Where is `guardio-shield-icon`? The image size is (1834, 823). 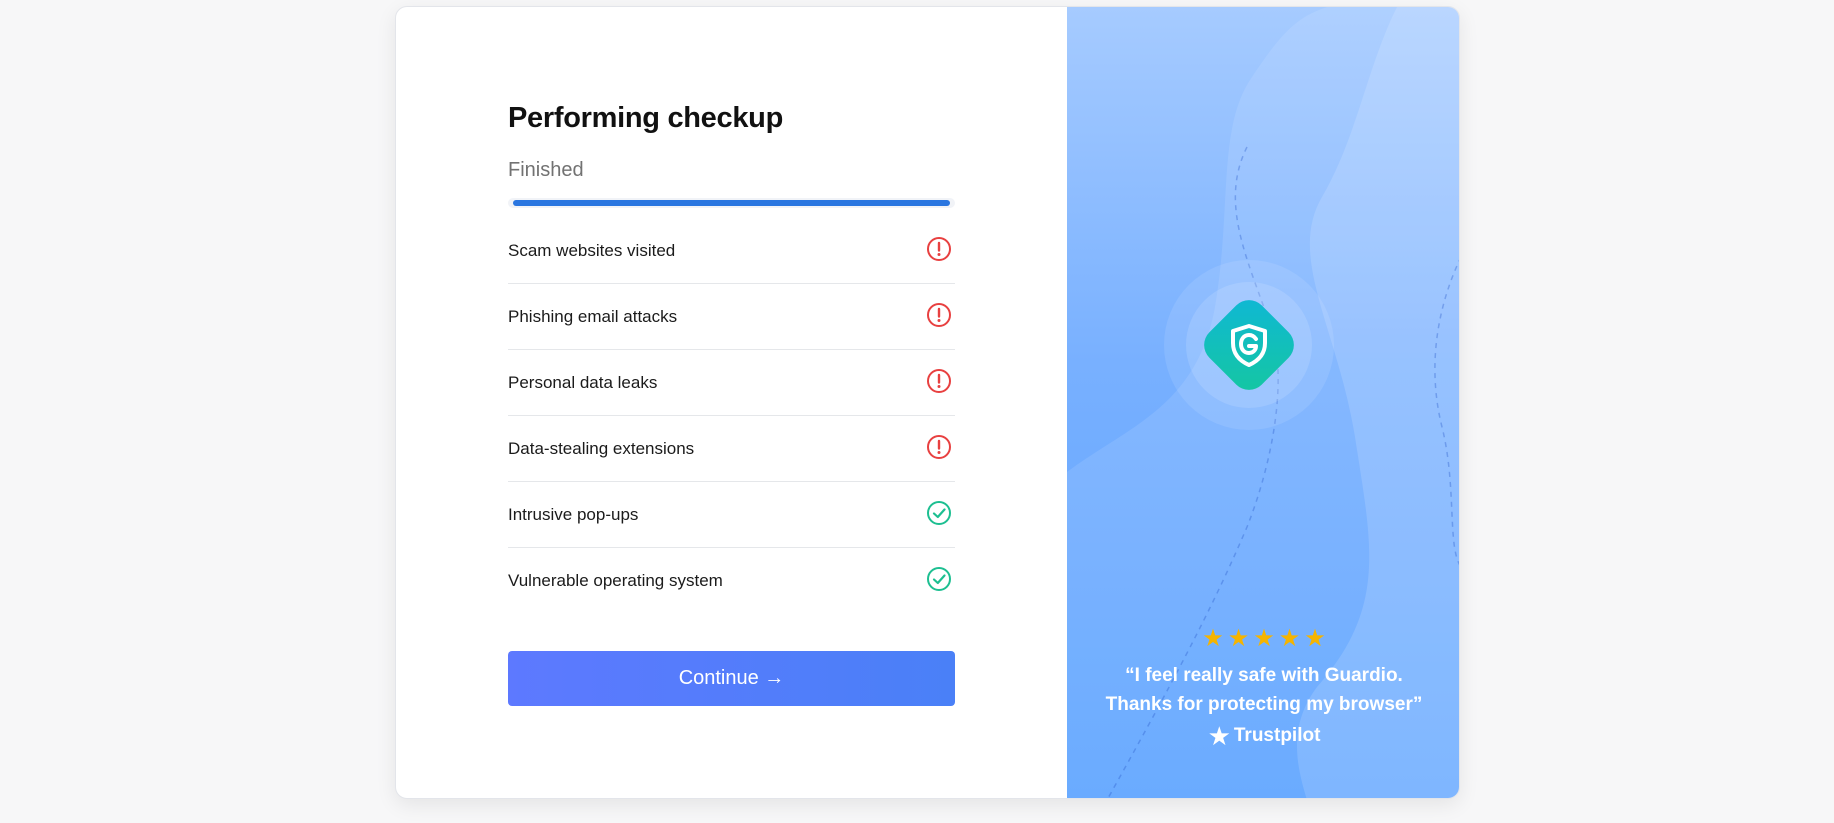
guardio-shield-icon is located at coordinates (1249, 345).